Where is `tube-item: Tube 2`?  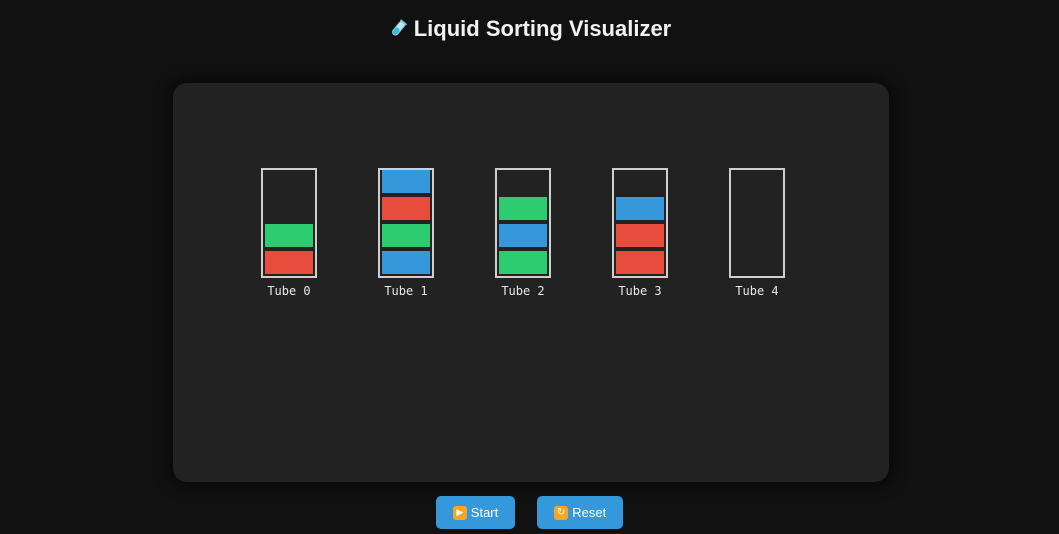 tube-item: Tube 2 is located at coordinates (523, 233).